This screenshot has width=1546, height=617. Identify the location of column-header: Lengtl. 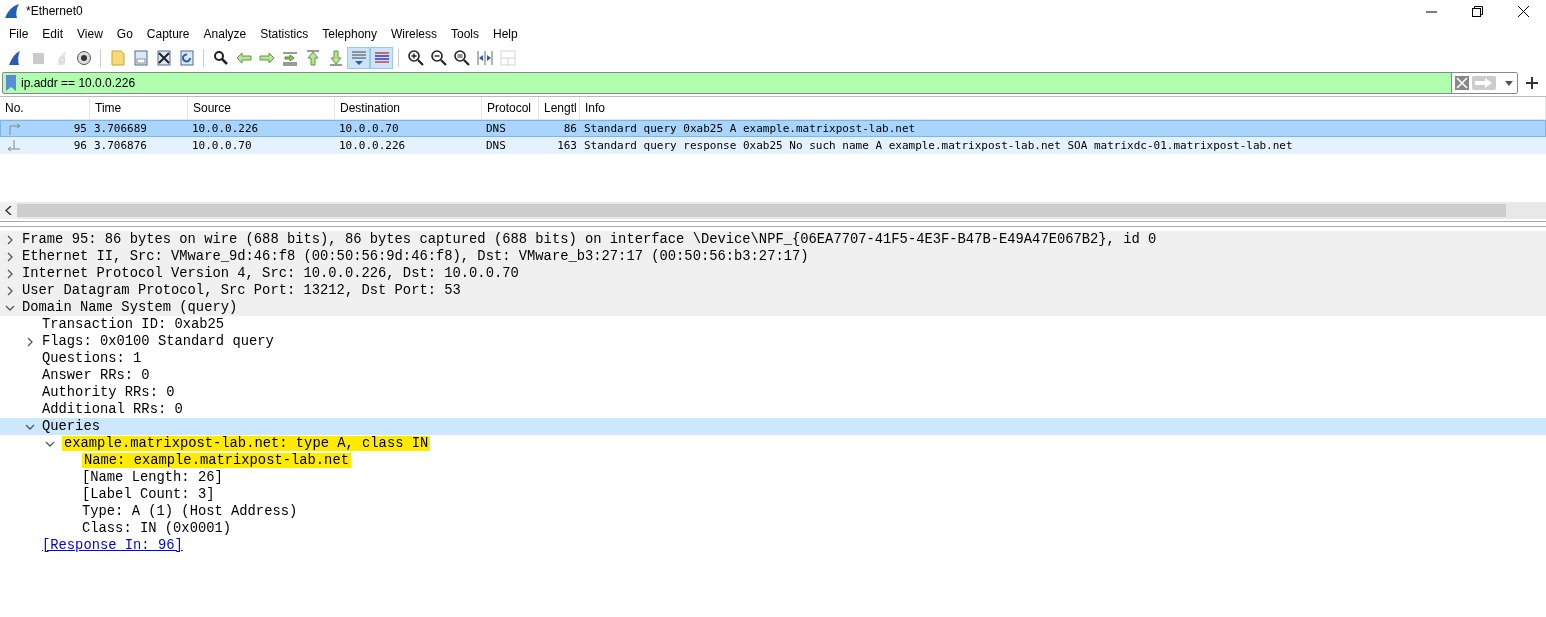
(559, 108).